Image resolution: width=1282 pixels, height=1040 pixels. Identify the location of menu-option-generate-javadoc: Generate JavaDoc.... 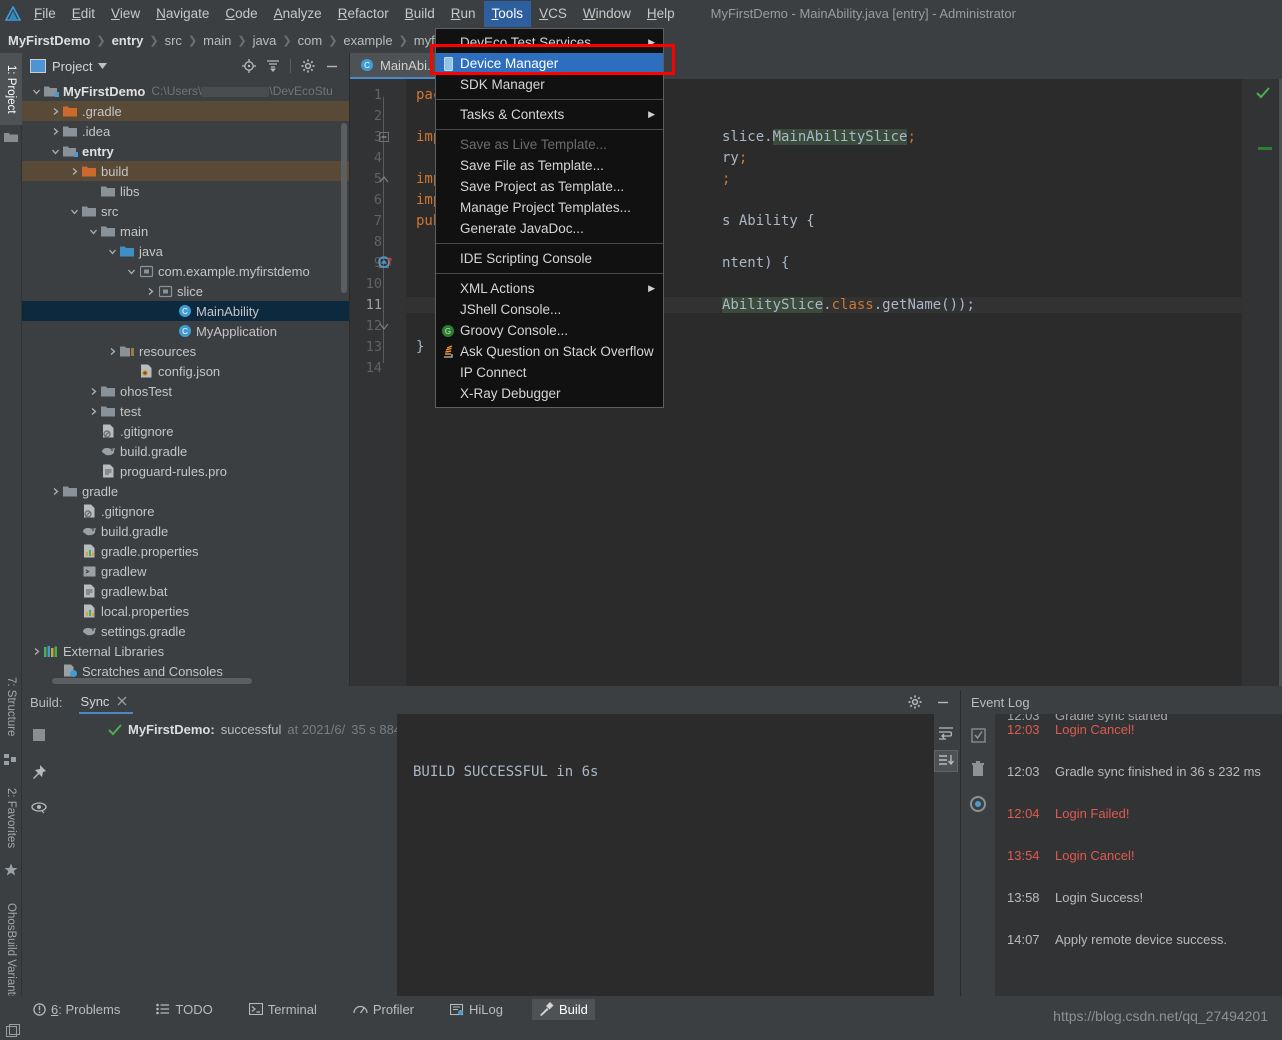
(549, 228).